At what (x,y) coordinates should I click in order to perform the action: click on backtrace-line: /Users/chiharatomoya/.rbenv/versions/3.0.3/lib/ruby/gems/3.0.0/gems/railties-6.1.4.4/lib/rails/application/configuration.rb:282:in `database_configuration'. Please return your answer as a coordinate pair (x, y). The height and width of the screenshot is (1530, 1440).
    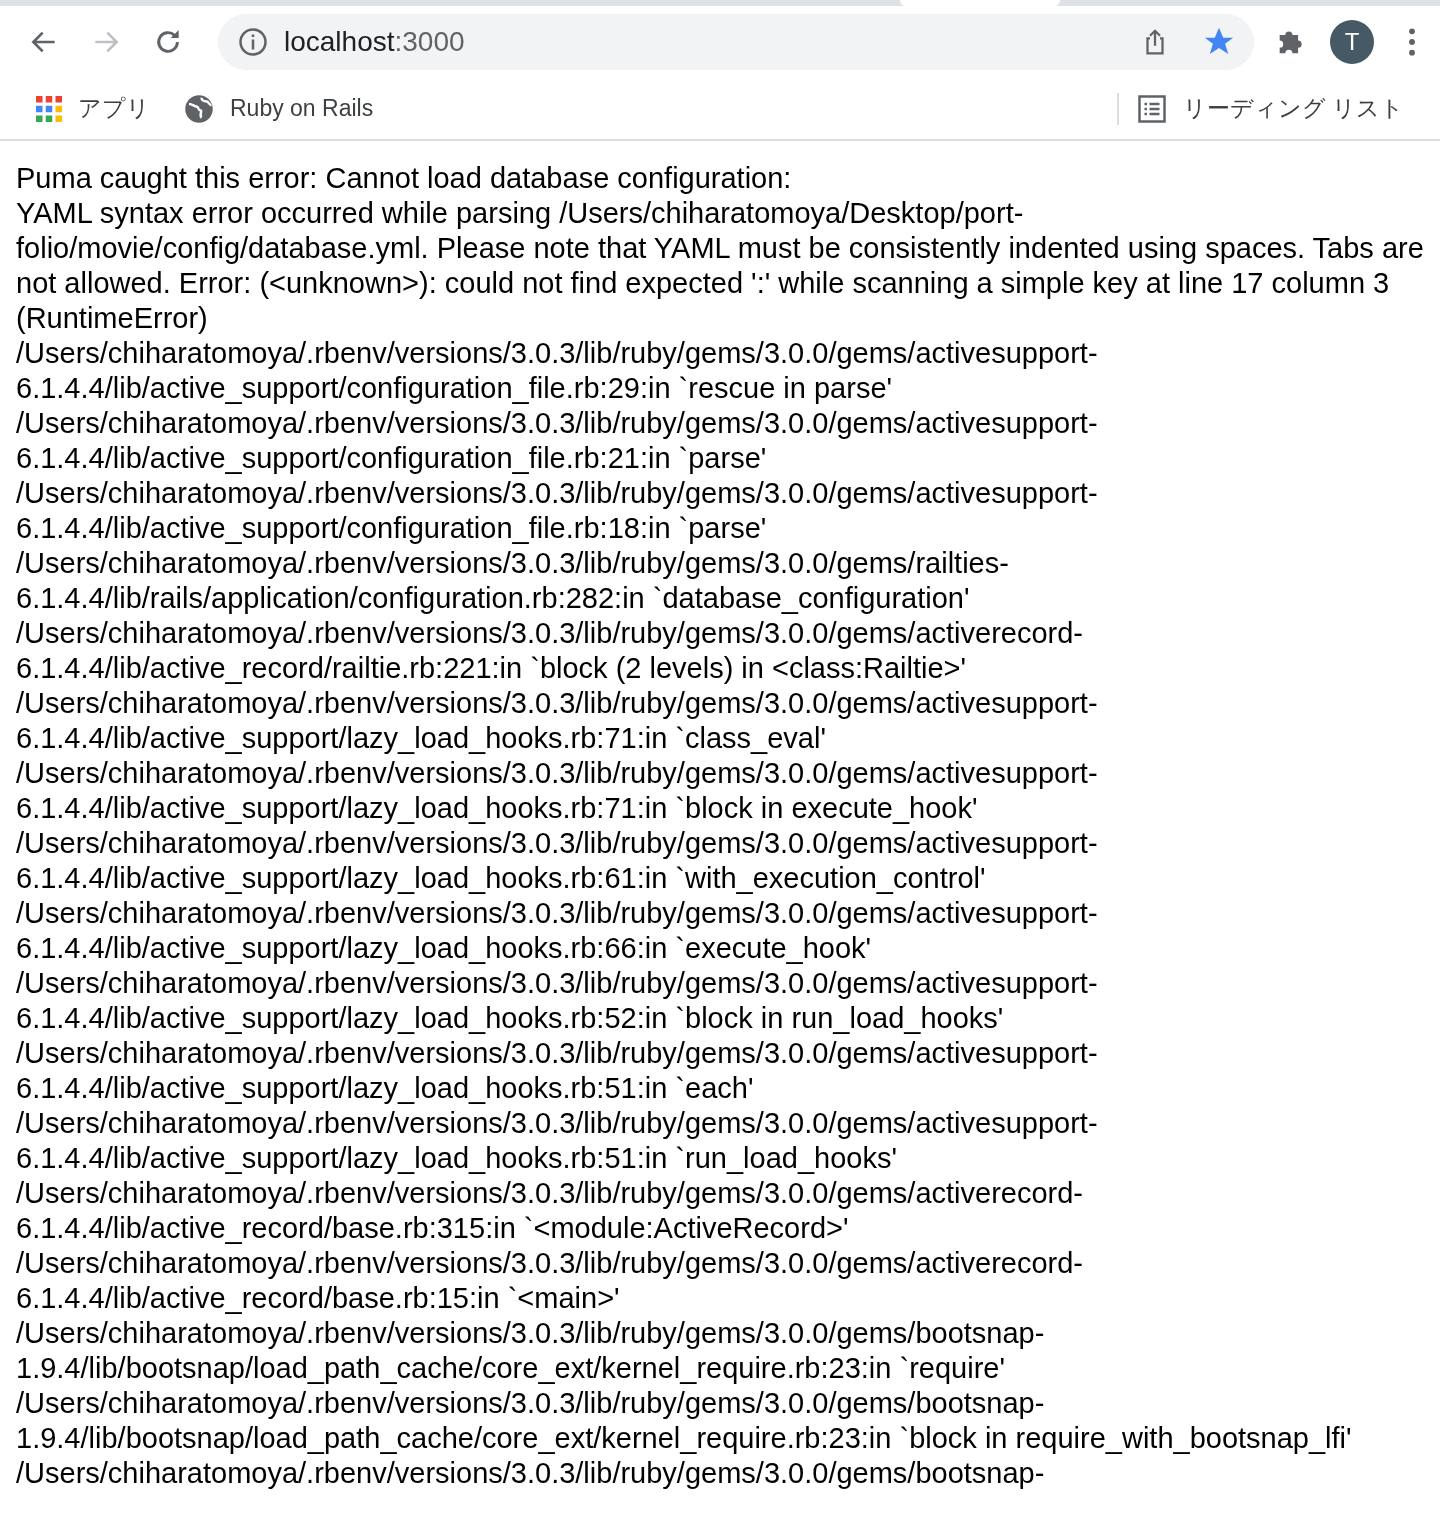
    Looking at the image, I should click on (513, 581).